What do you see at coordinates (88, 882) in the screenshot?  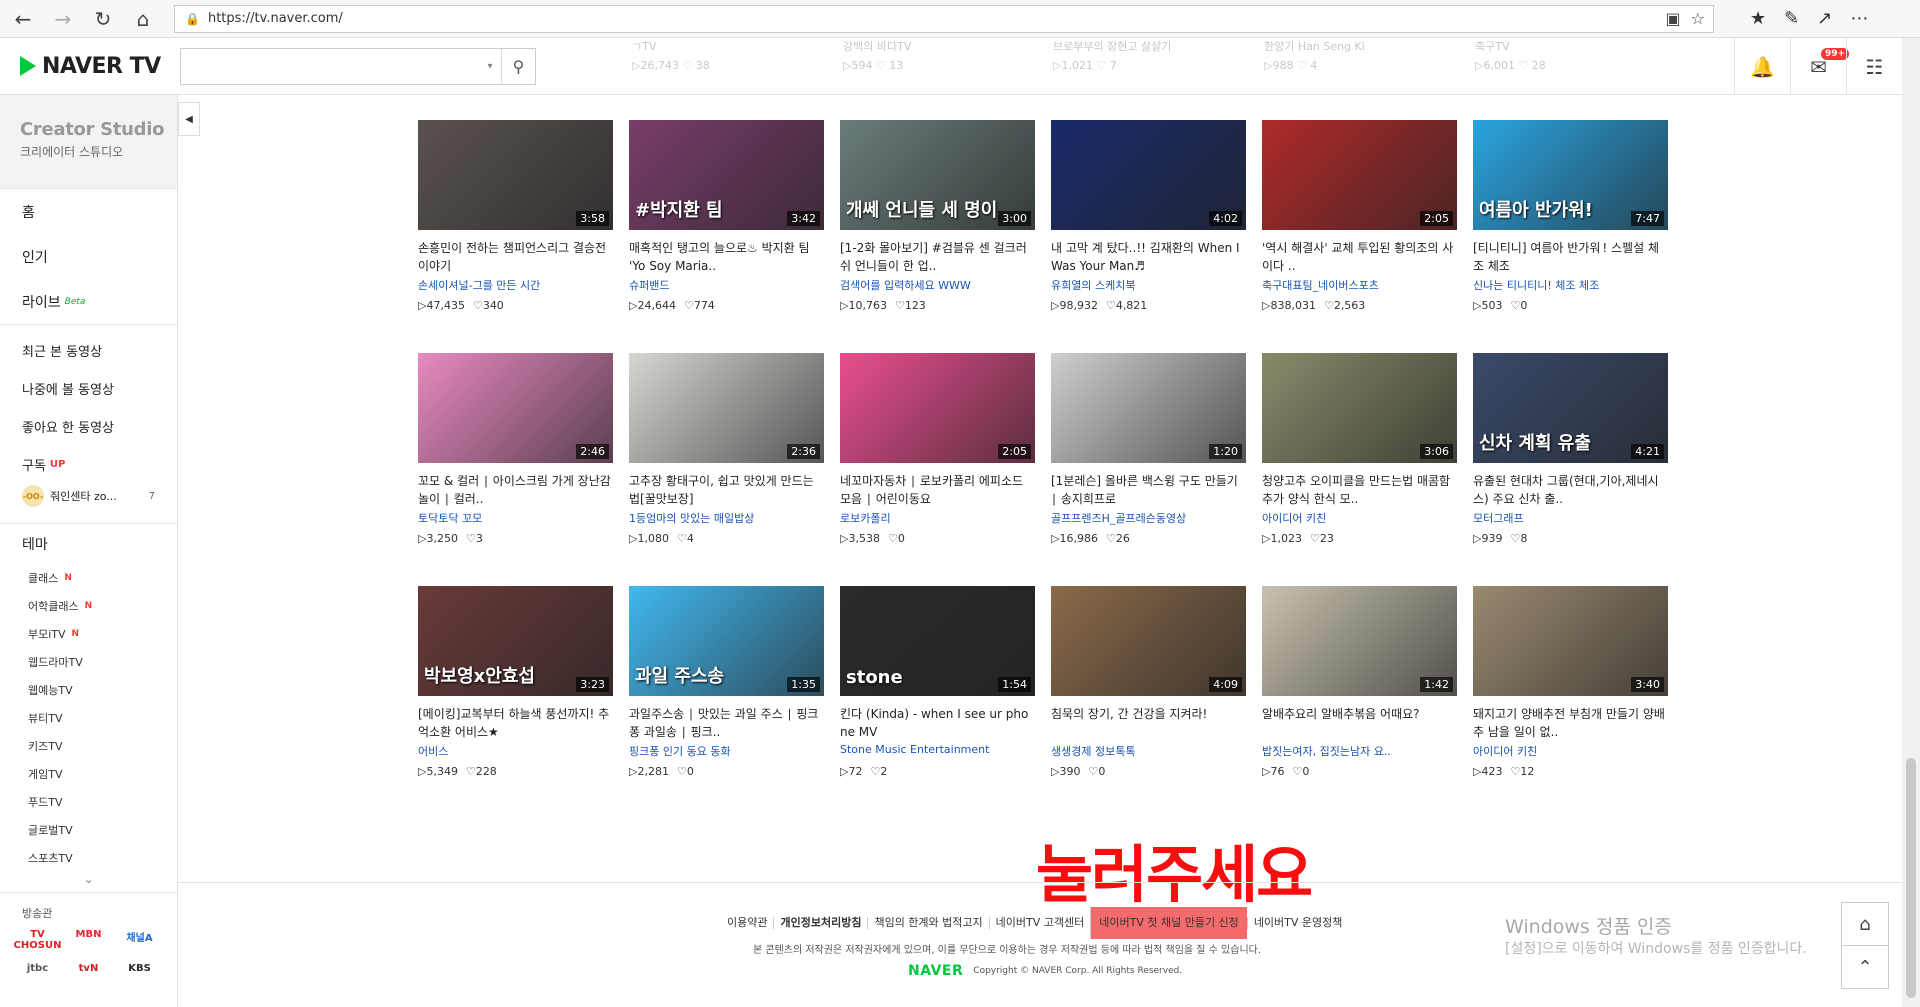 I see `chevron-down-icon: ⌄` at bounding box center [88, 882].